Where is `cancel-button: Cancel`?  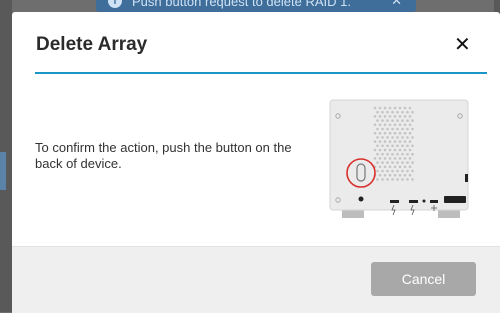
cancel-button: Cancel is located at coordinates (423, 279).